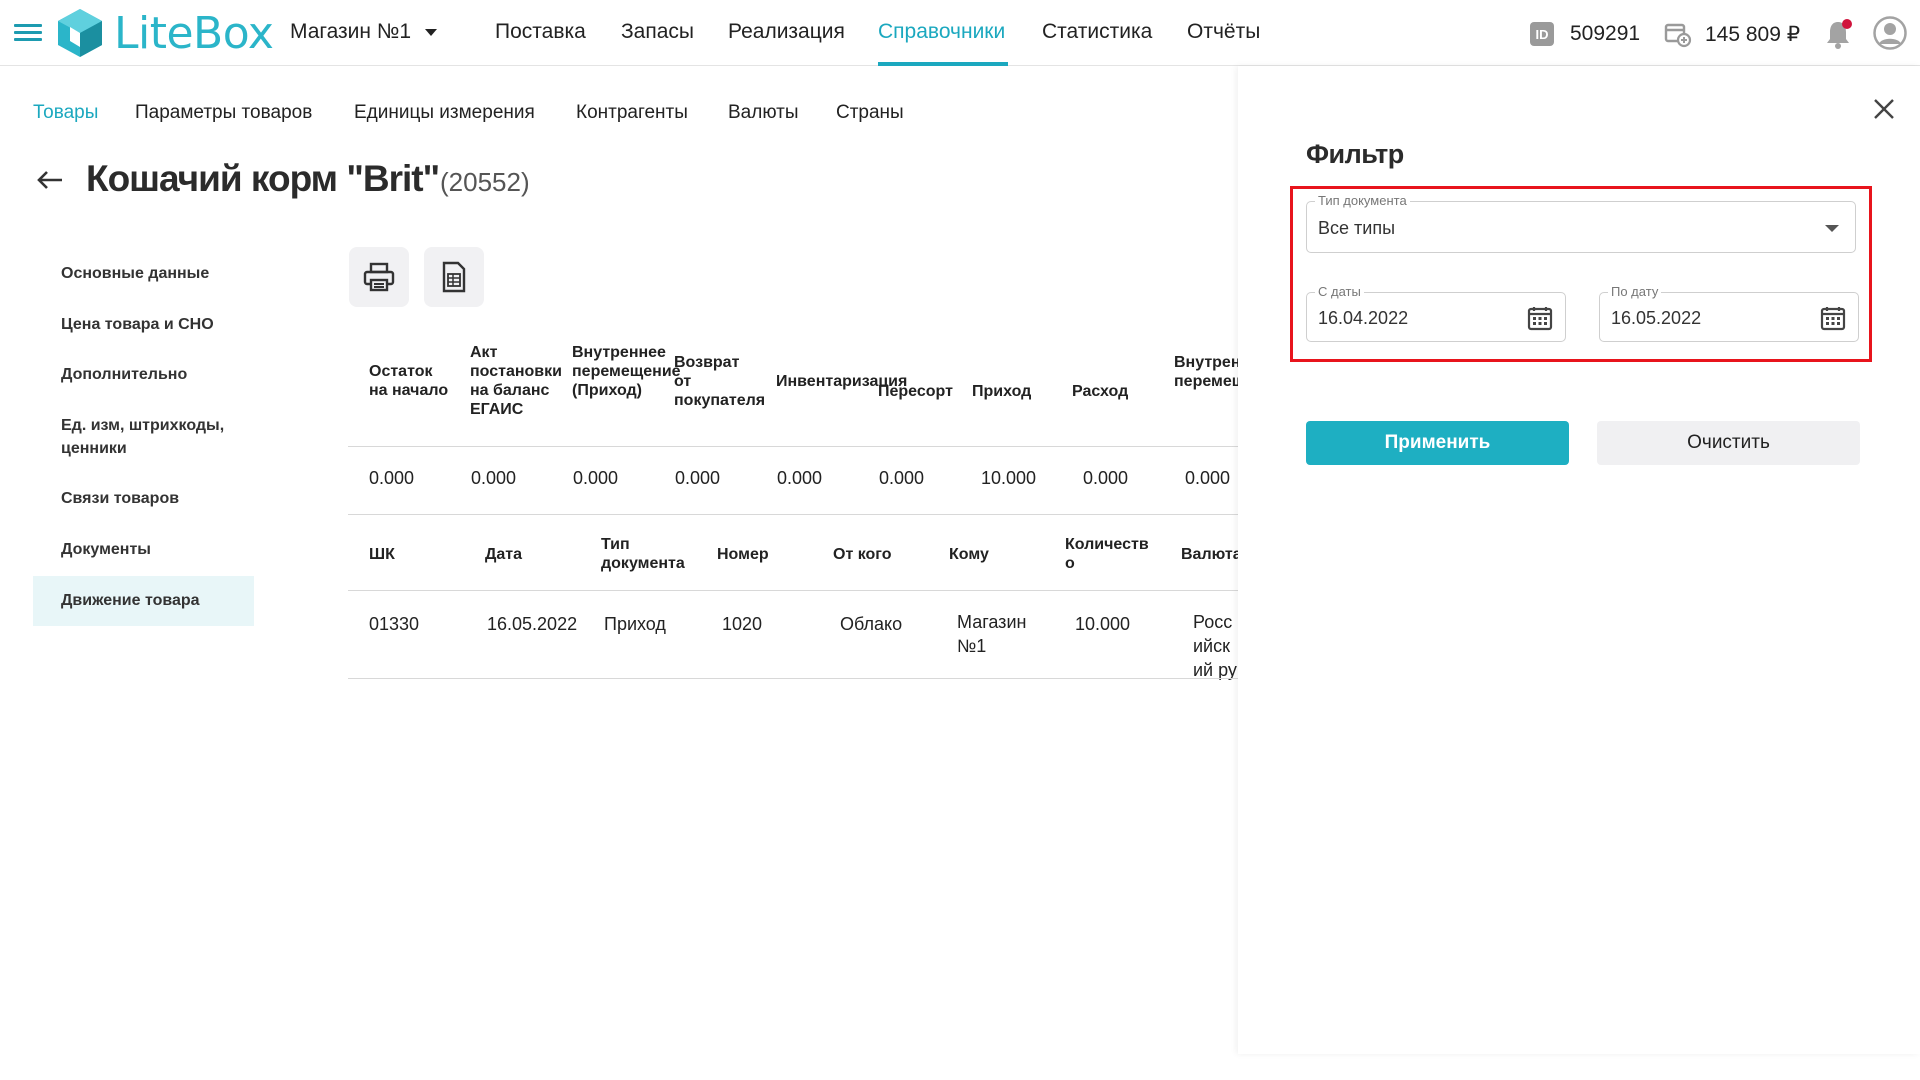 This screenshot has width=1920, height=1080. What do you see at coordinates (1209, 554) in the screenshot?
I see `movement-header: Валюта` at bounding box center [1209, 554].